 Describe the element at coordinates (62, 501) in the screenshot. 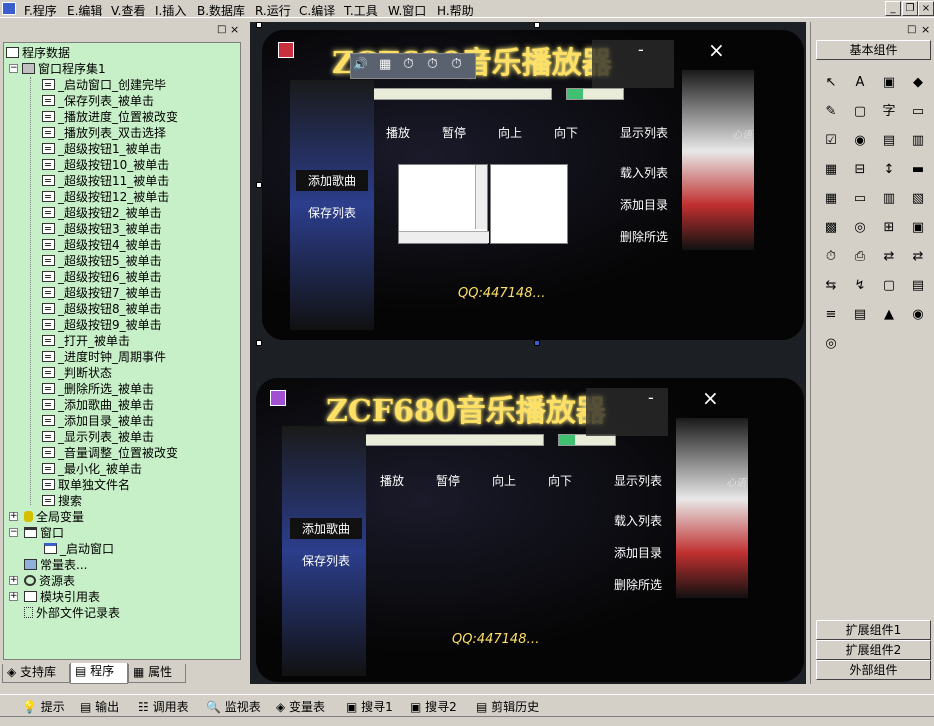

I see `tree-subroutine: 搜索` at that location.